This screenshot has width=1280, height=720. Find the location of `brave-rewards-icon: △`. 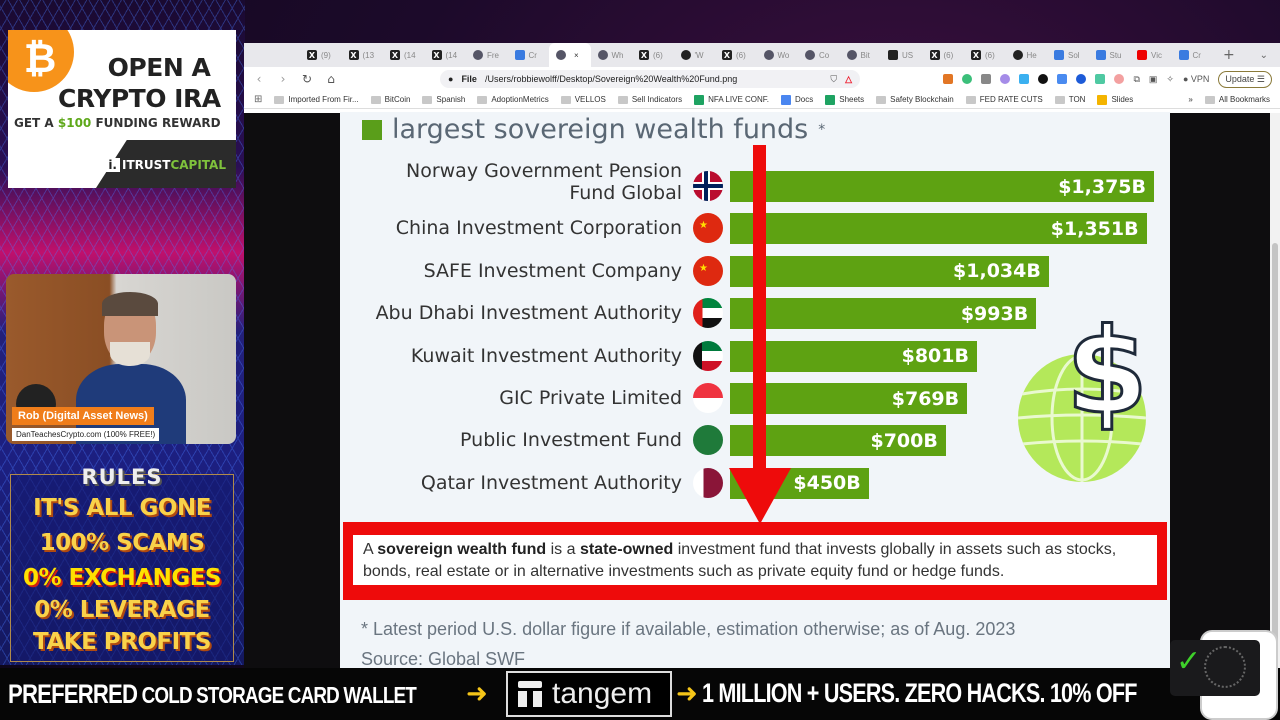

brave-rewards-icon: △ is located at coordinates (848, 79).